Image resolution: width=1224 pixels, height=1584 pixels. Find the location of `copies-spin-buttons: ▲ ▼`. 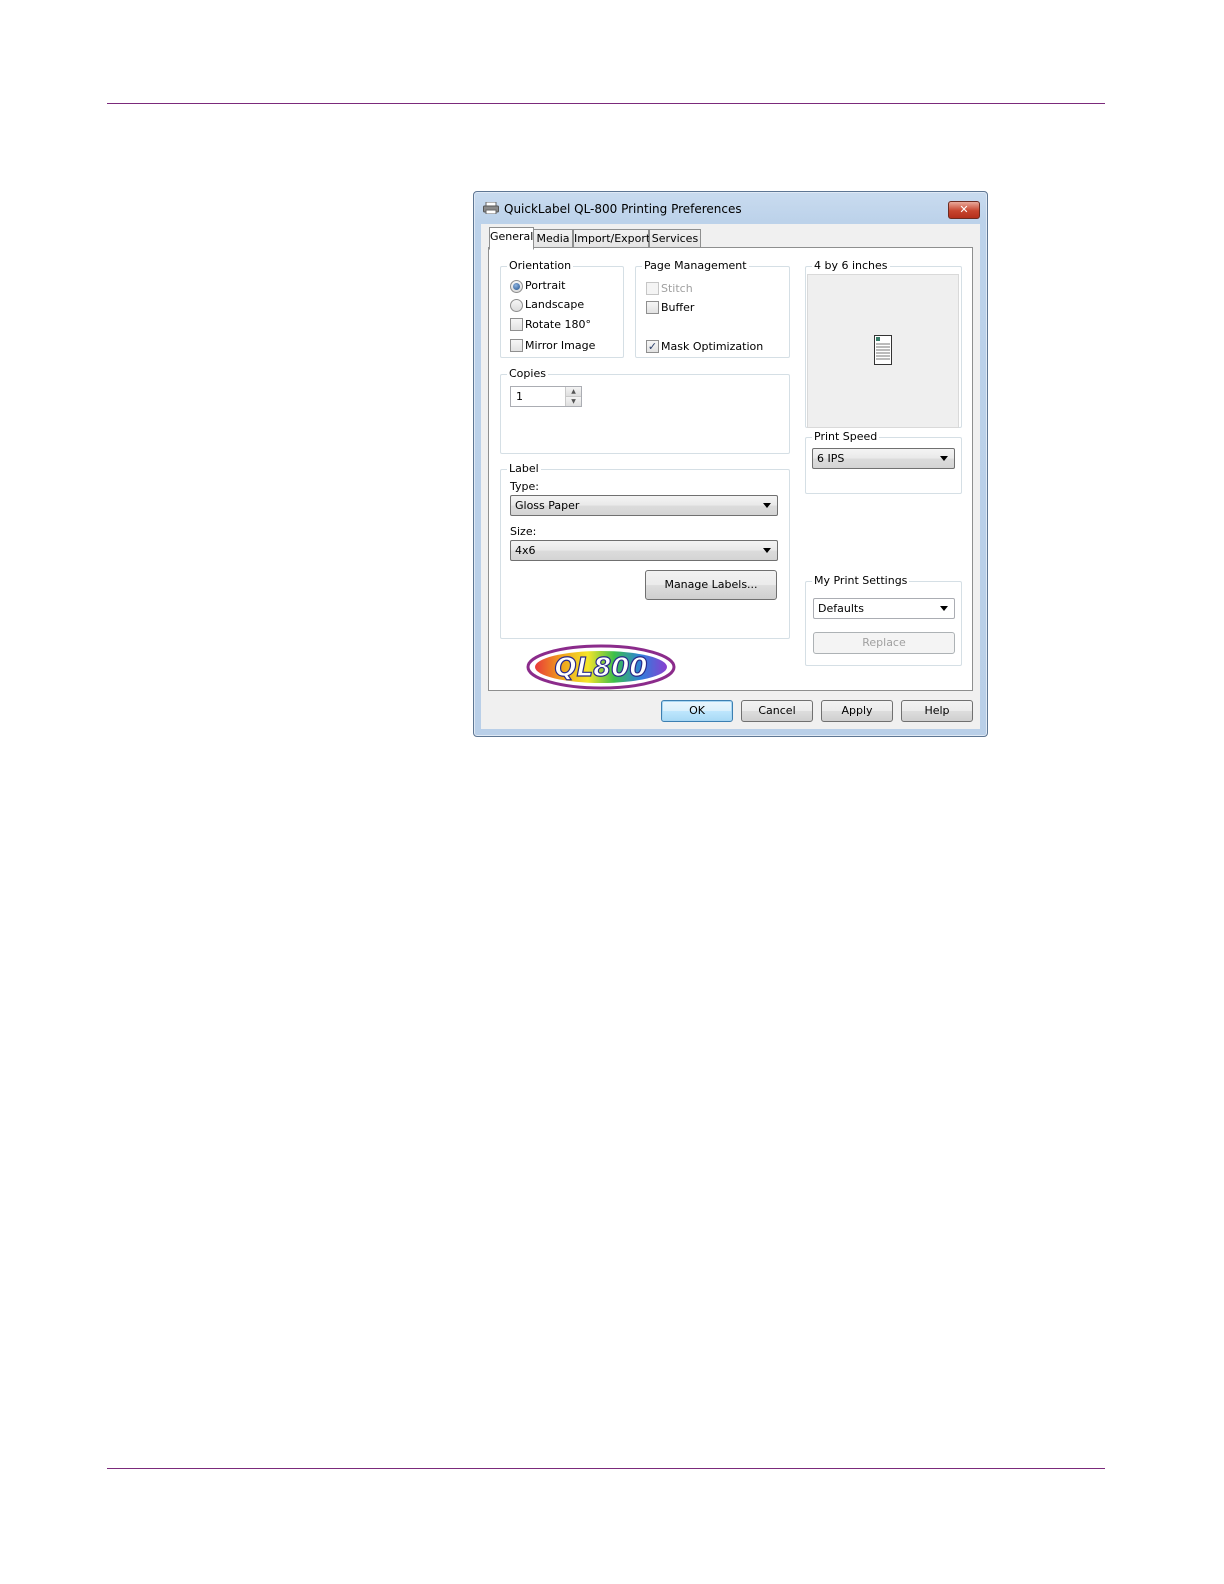

copies-spin-buttons: ▲ ▼ is located at coordinates (573, 396).